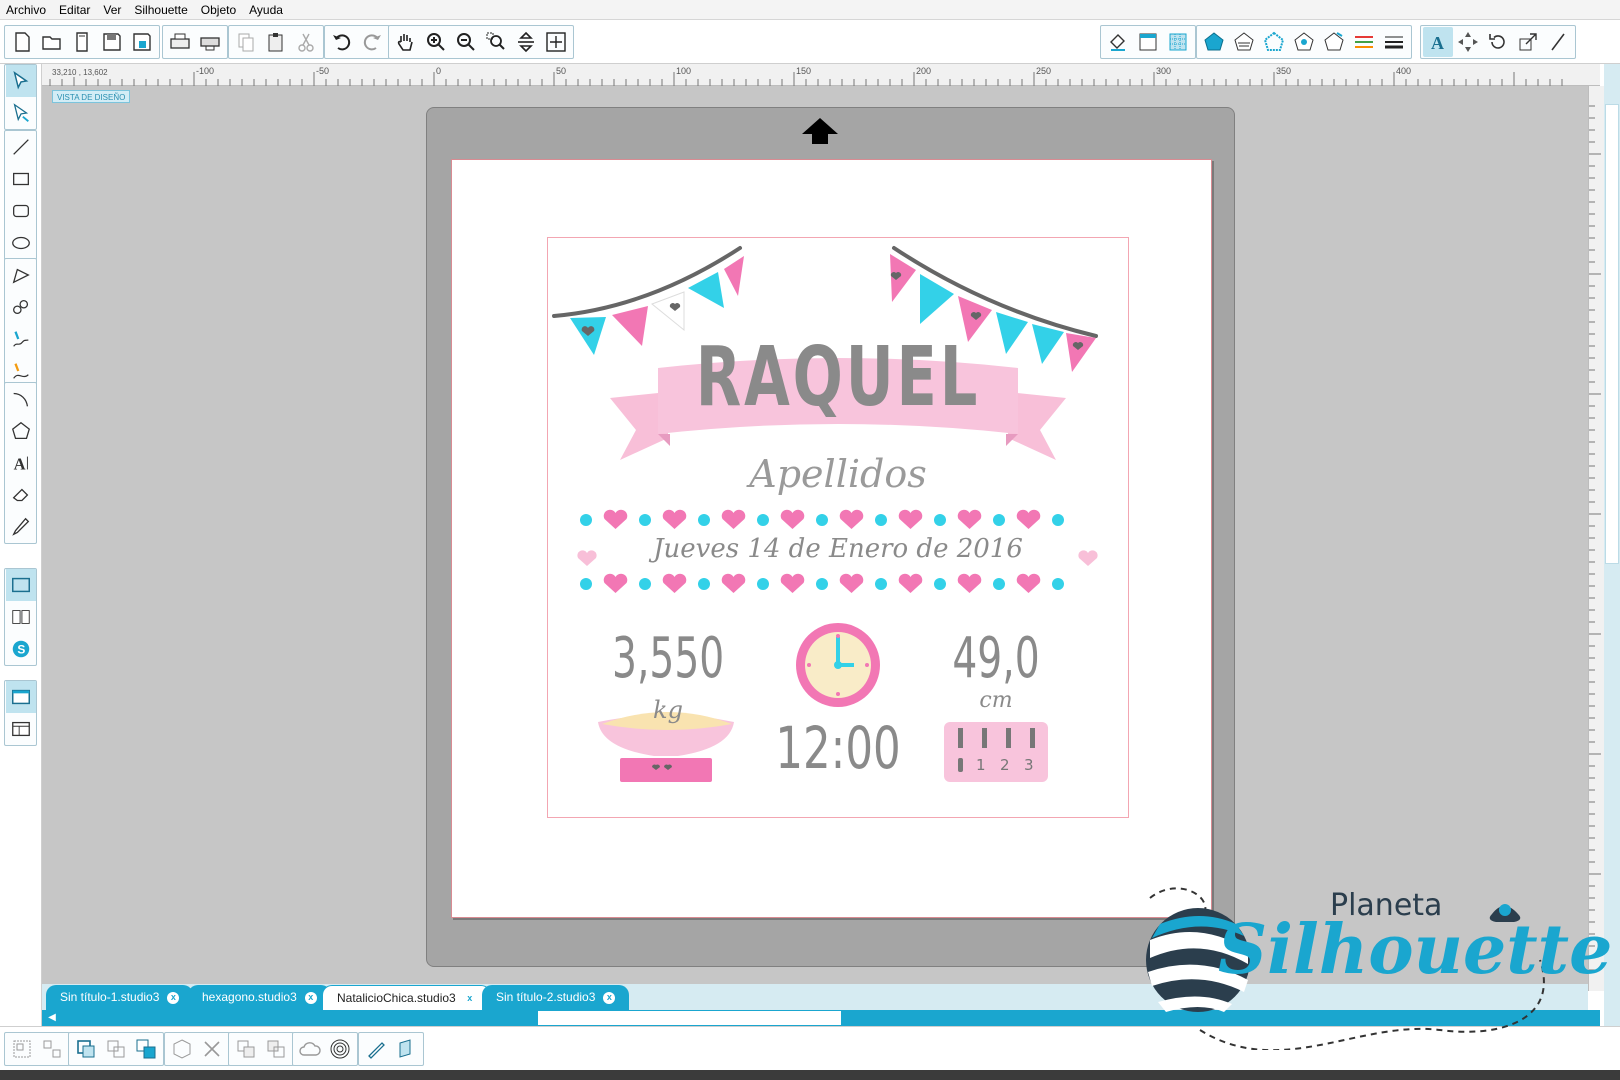 This screenshot has height=1080, width=1620. I want to click on replicate-button, so click(1334, 42).